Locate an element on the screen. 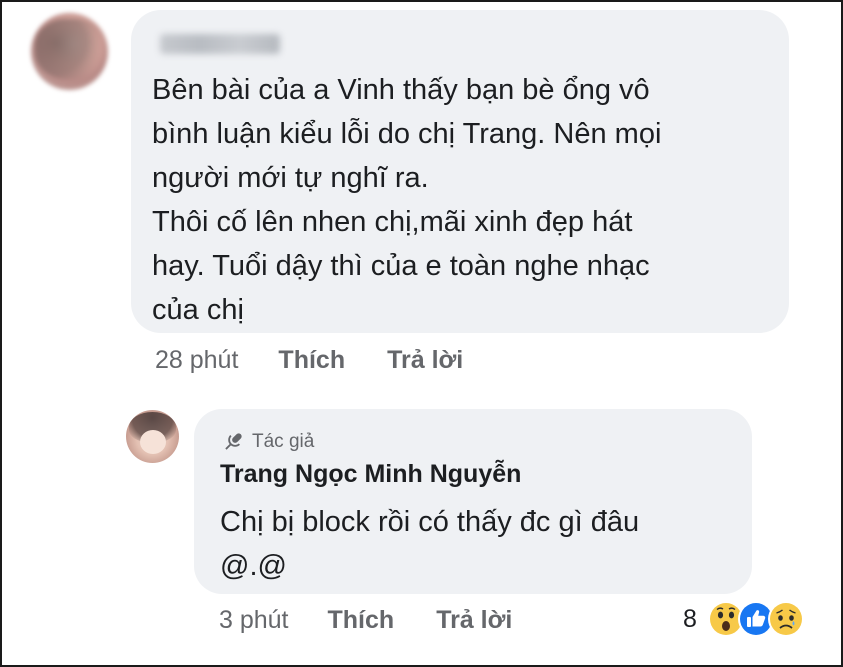  commenter-name-blurred is located at coordinates (220, 44).